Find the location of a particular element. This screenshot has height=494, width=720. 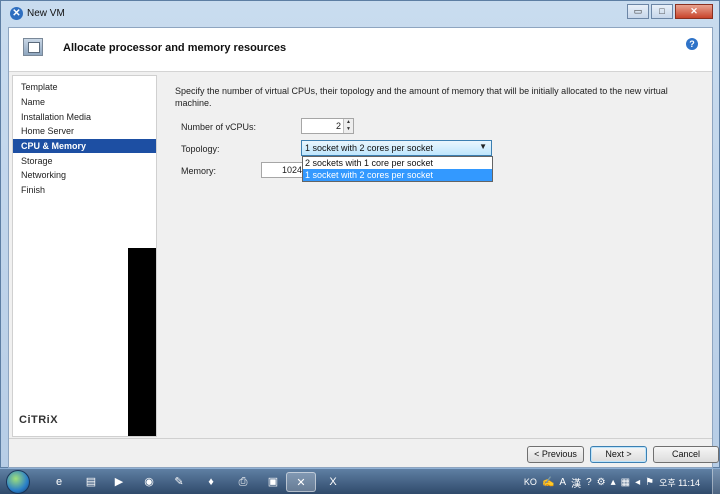

topology-selected-value: 1 socket with 2 cores per socket is located at coordinates (369, 148).